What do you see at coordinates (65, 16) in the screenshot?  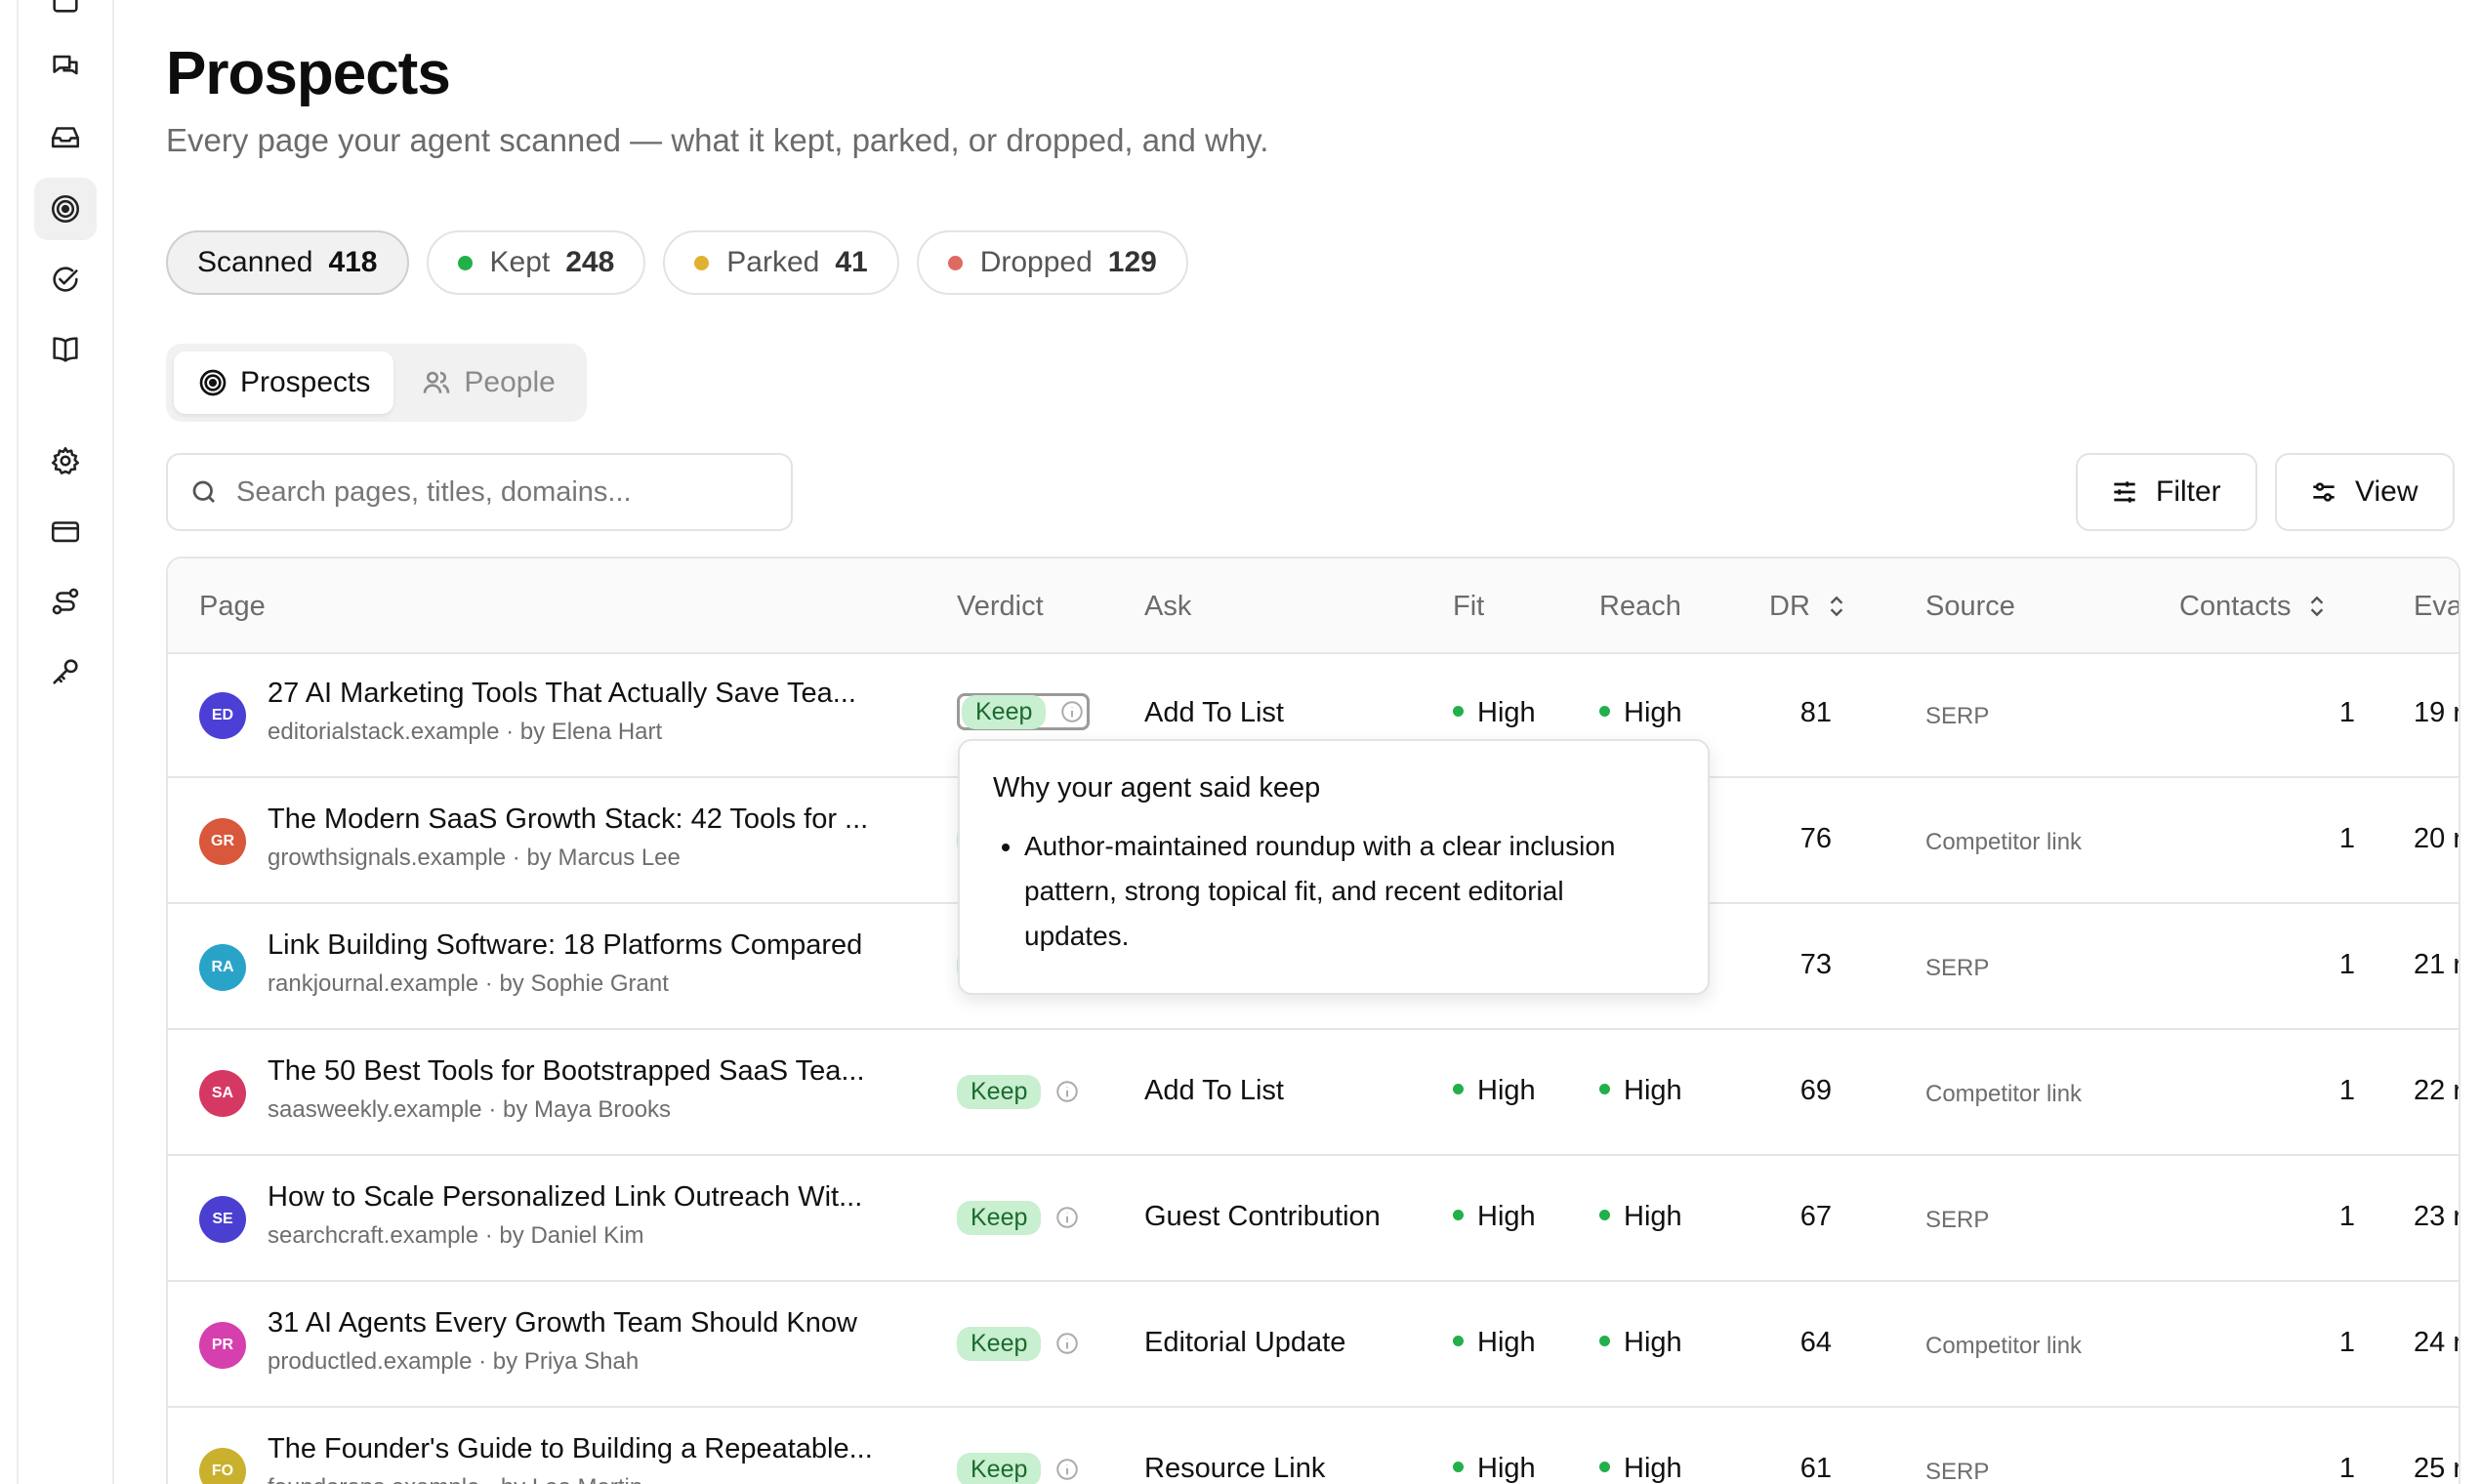 I see `calendar-icon` at bounding box center [65, 16].